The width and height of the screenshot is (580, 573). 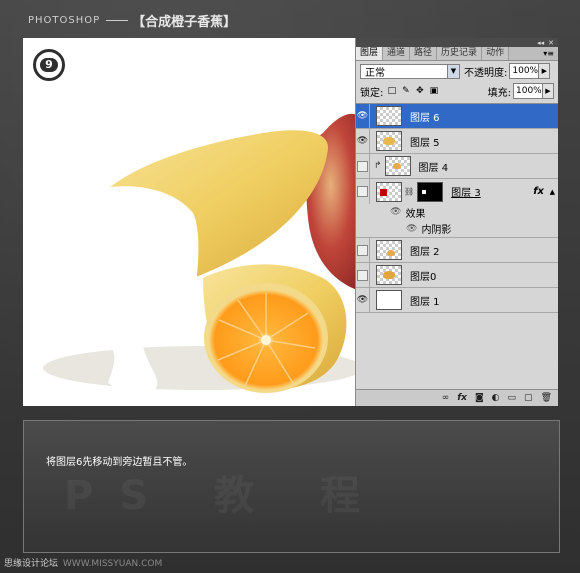 I want to click on layer-row-3: ⛓ 图层 3 fx ▲, so click(x=457, y=191).